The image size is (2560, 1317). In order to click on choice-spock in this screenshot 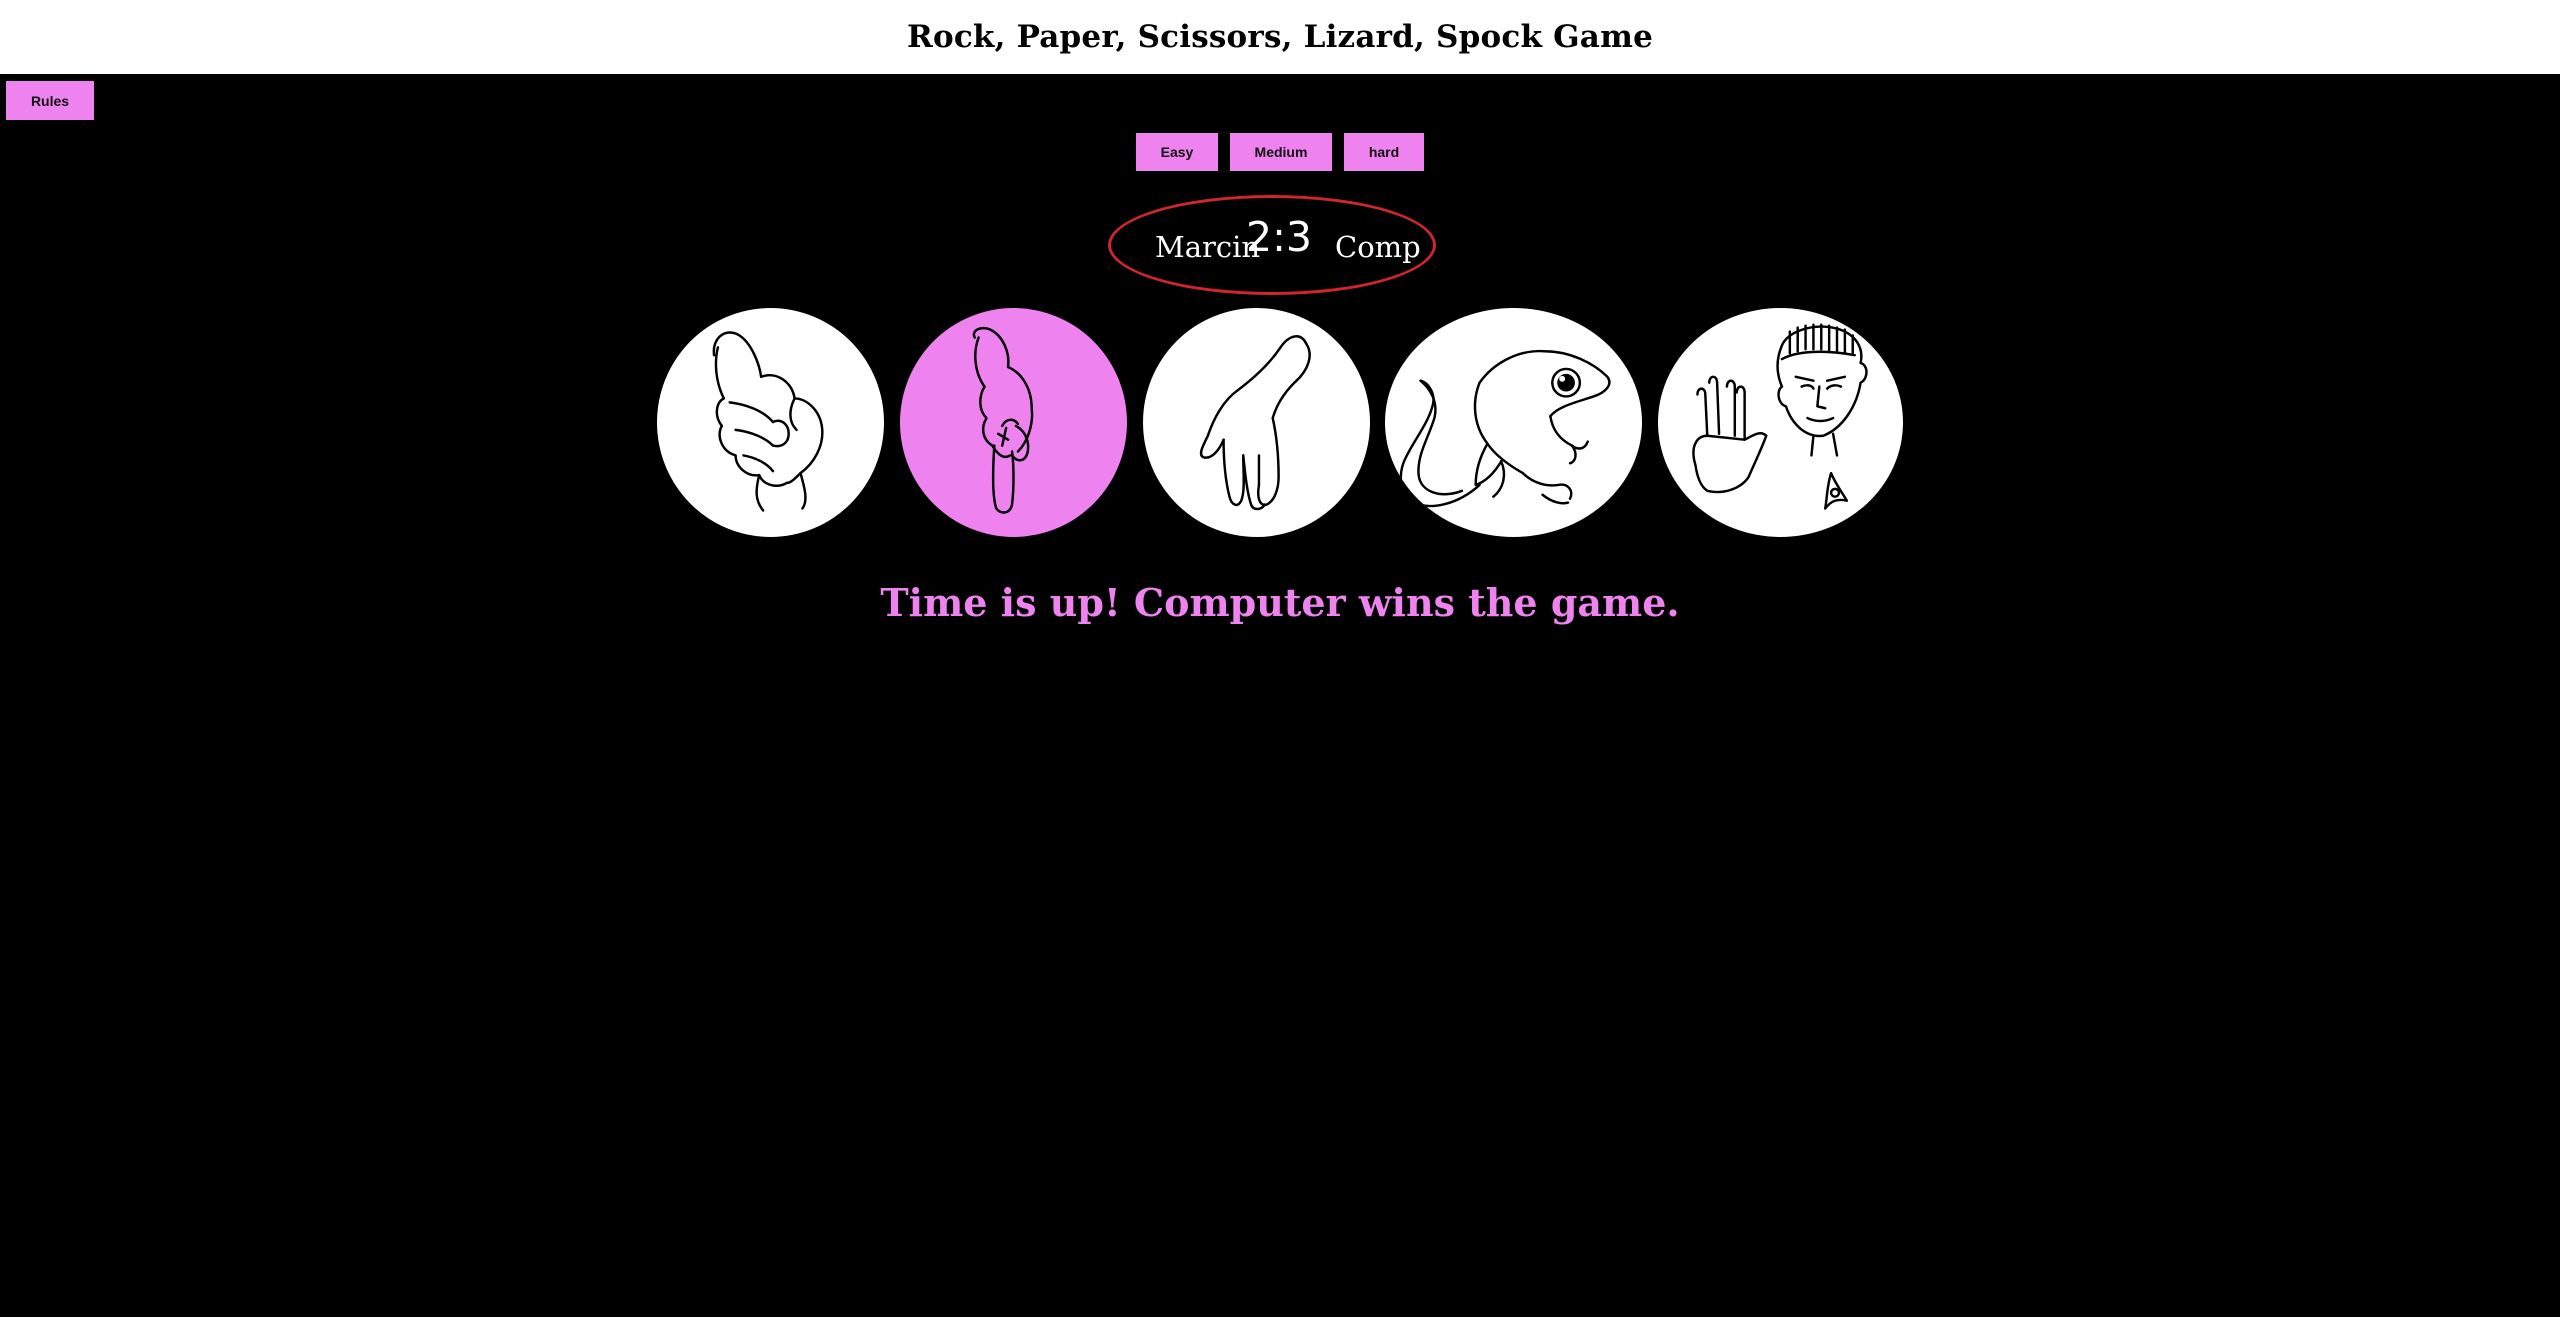, I will do `click(1780, 422)`.